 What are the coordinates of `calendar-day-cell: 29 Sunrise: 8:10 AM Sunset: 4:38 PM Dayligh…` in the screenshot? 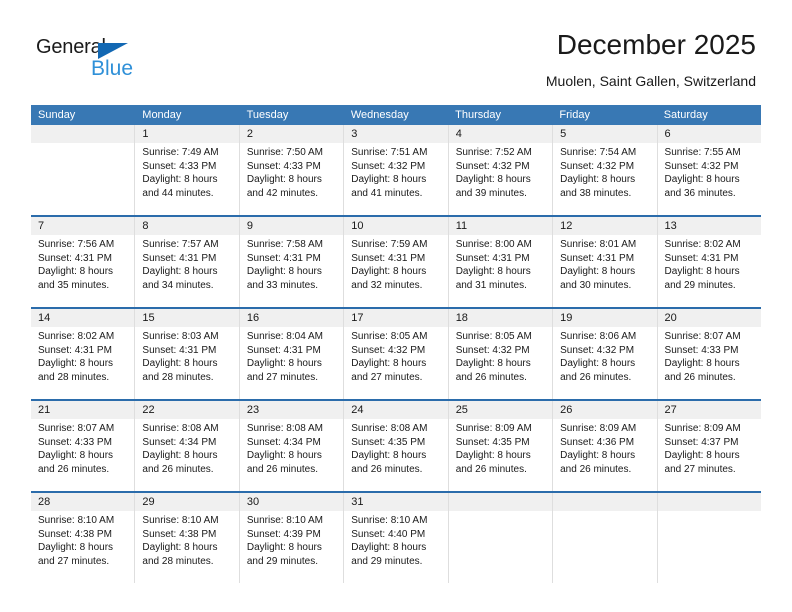 It's located at (187, 538).